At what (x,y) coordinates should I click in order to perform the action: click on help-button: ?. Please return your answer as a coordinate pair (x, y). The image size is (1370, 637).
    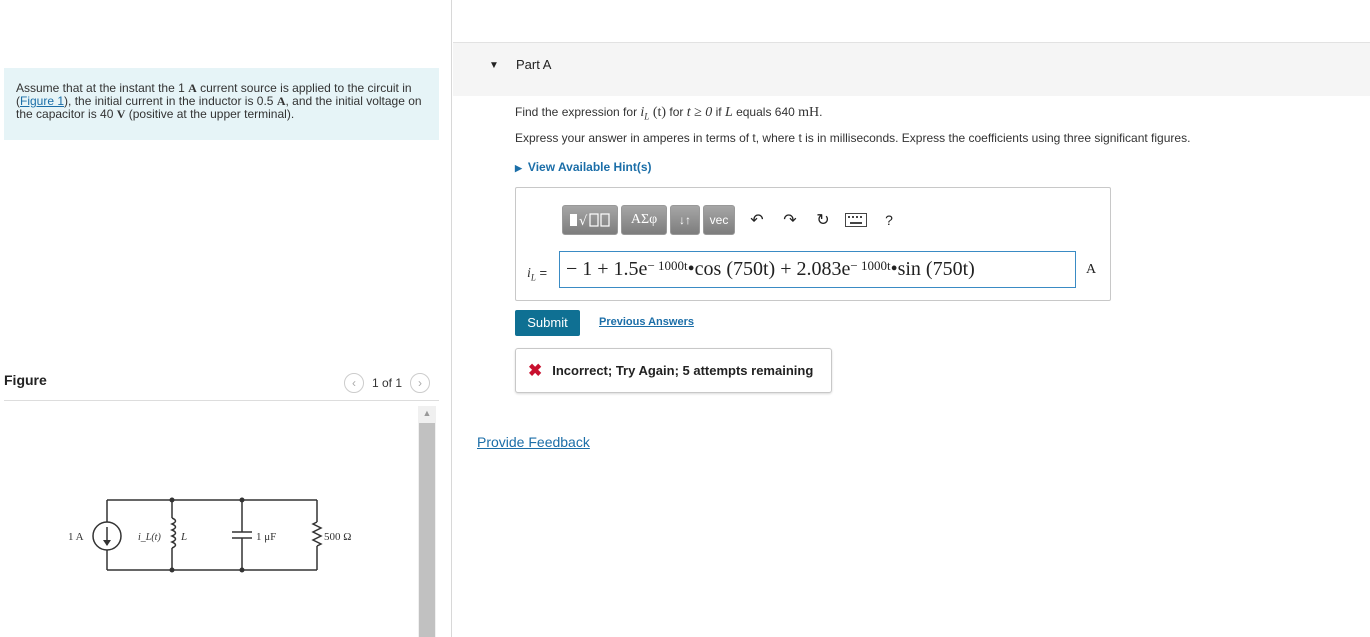
    Looking at the image, I should click on (889, 220).